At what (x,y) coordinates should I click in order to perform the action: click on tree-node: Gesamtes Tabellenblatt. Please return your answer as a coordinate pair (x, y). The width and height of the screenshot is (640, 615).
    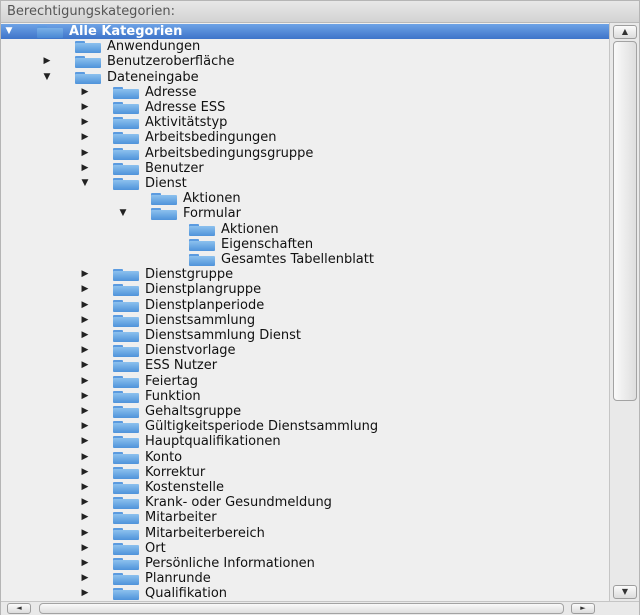
    Looking at the image, I should click on (305, 259).